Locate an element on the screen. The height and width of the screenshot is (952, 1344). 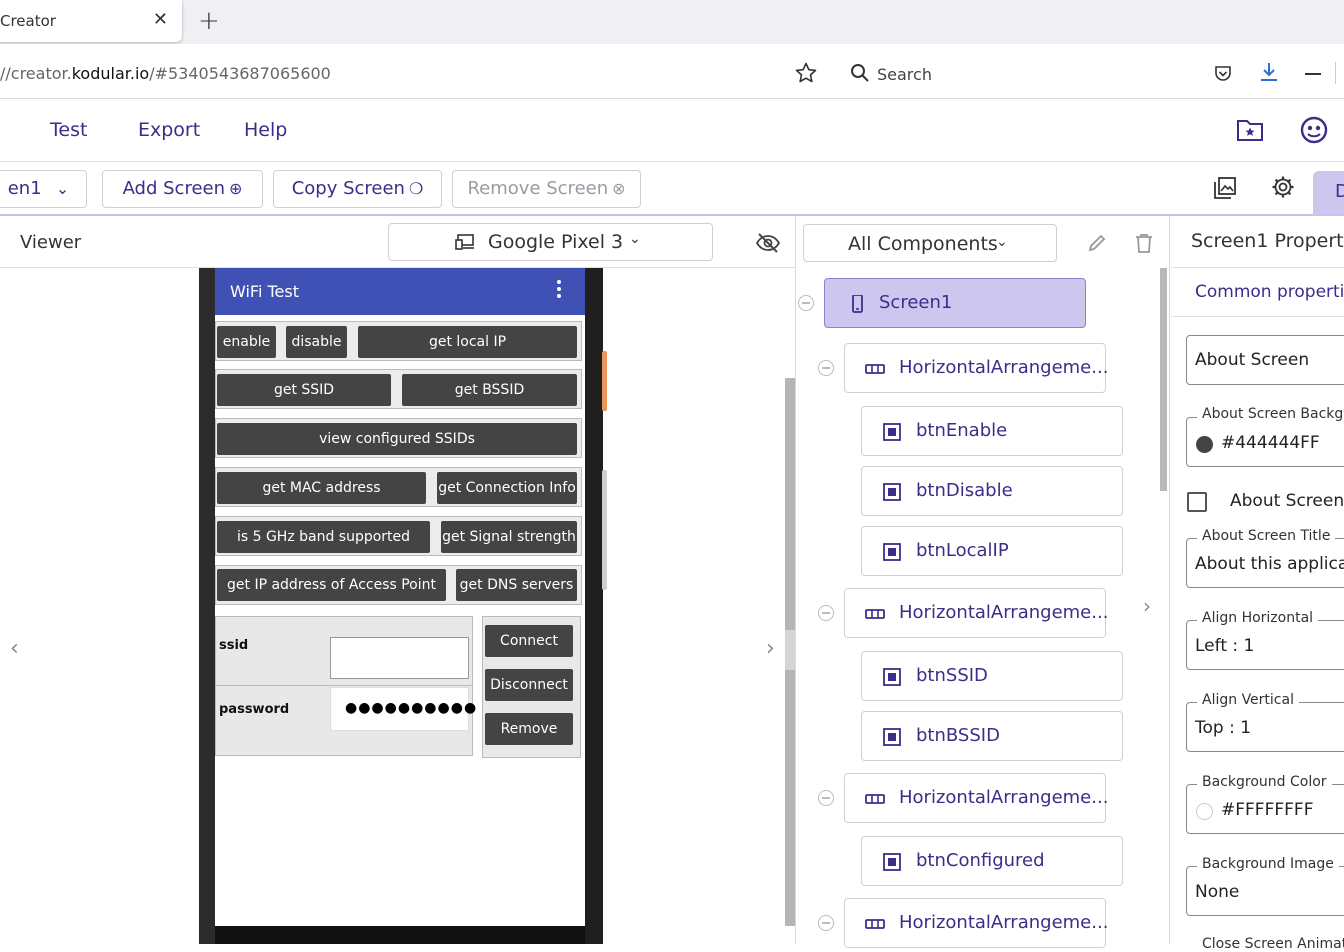
components-scrollbar is located at coordinates (1163, 379).